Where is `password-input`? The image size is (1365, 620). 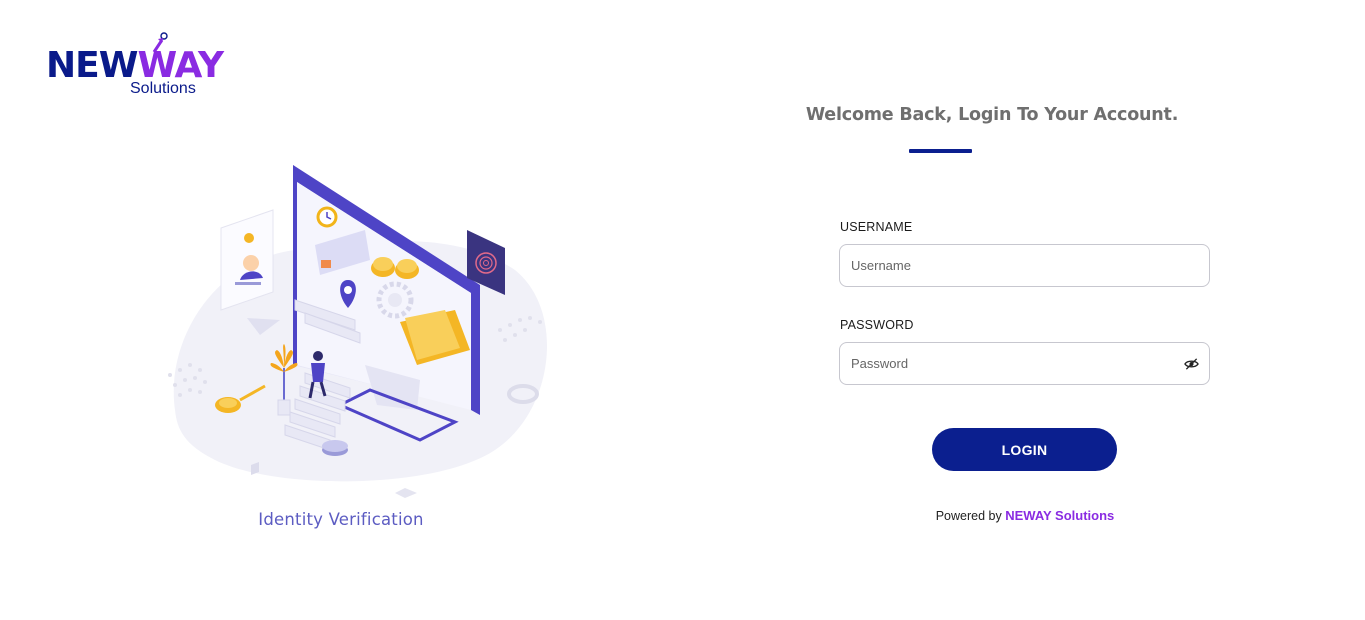 password-input is located at coordinates (1024, 363).